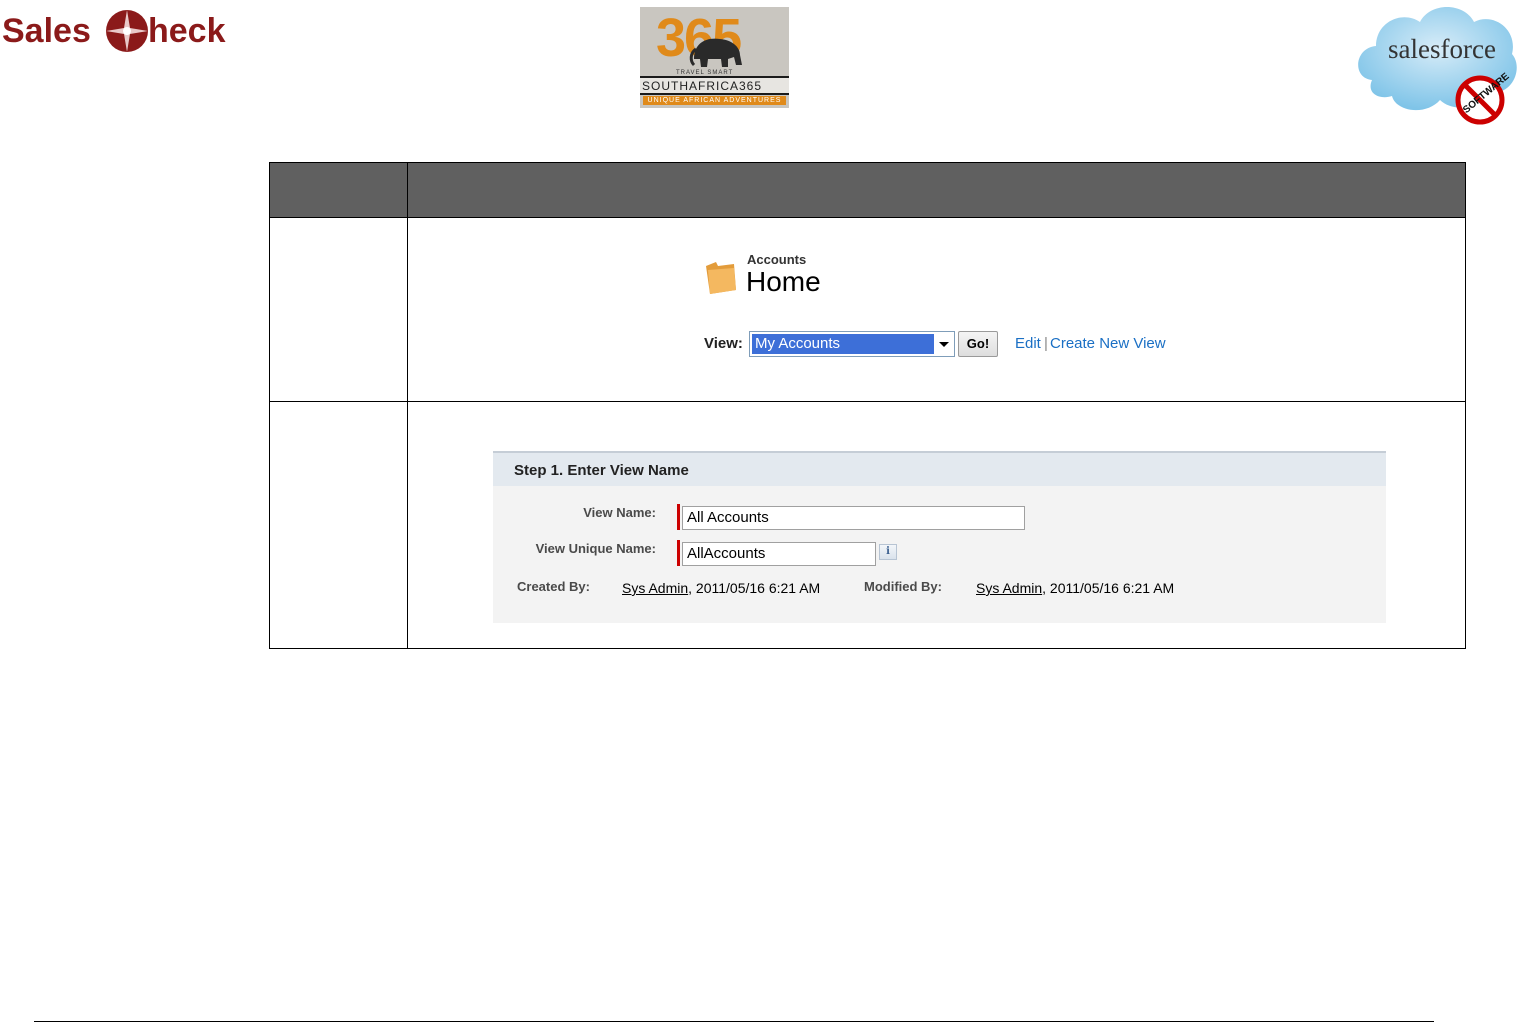 The width and height of the screenshot is (1518, 1027). I want to click on sa365-bottom-tagline: UNIQUE AFRICAN ADVENTURES, so click(714, 100).